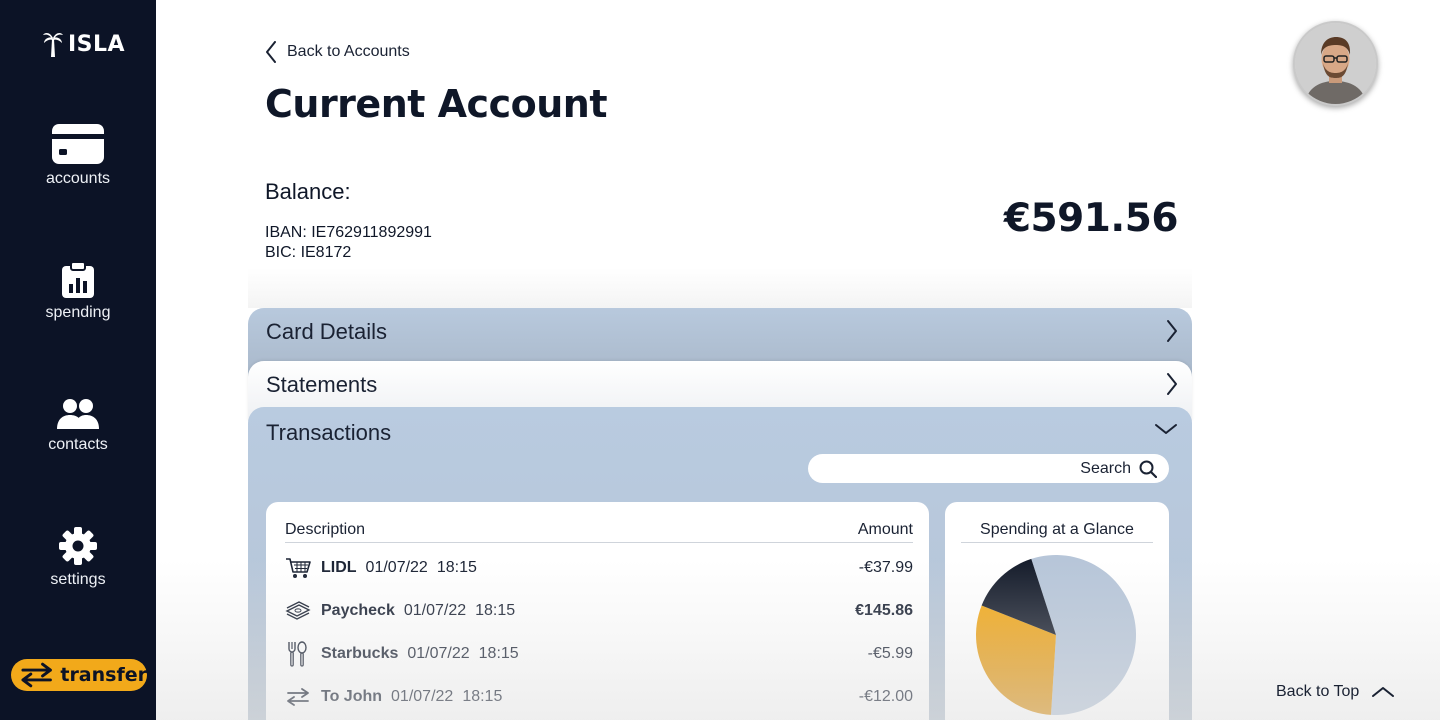  I want to click on search-icon, so click(1148, 469).